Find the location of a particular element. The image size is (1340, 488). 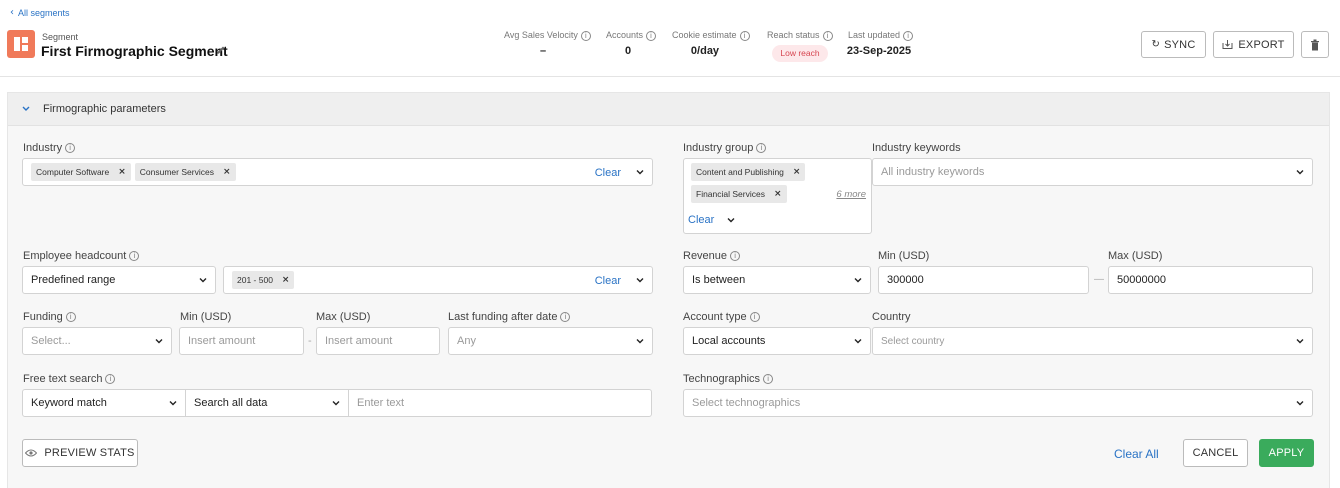

industry-group-label: Industry group i is located at coordinates (725, 148).